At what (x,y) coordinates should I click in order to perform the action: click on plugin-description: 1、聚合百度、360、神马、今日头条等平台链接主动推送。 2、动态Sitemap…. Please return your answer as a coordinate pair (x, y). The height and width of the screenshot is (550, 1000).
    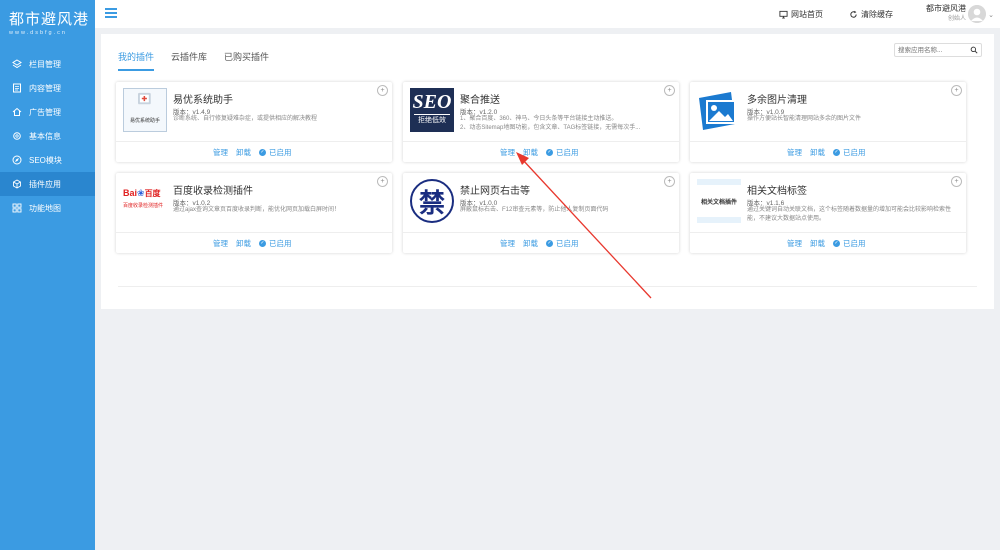
    Looking at the image, I should click on (550, 123).